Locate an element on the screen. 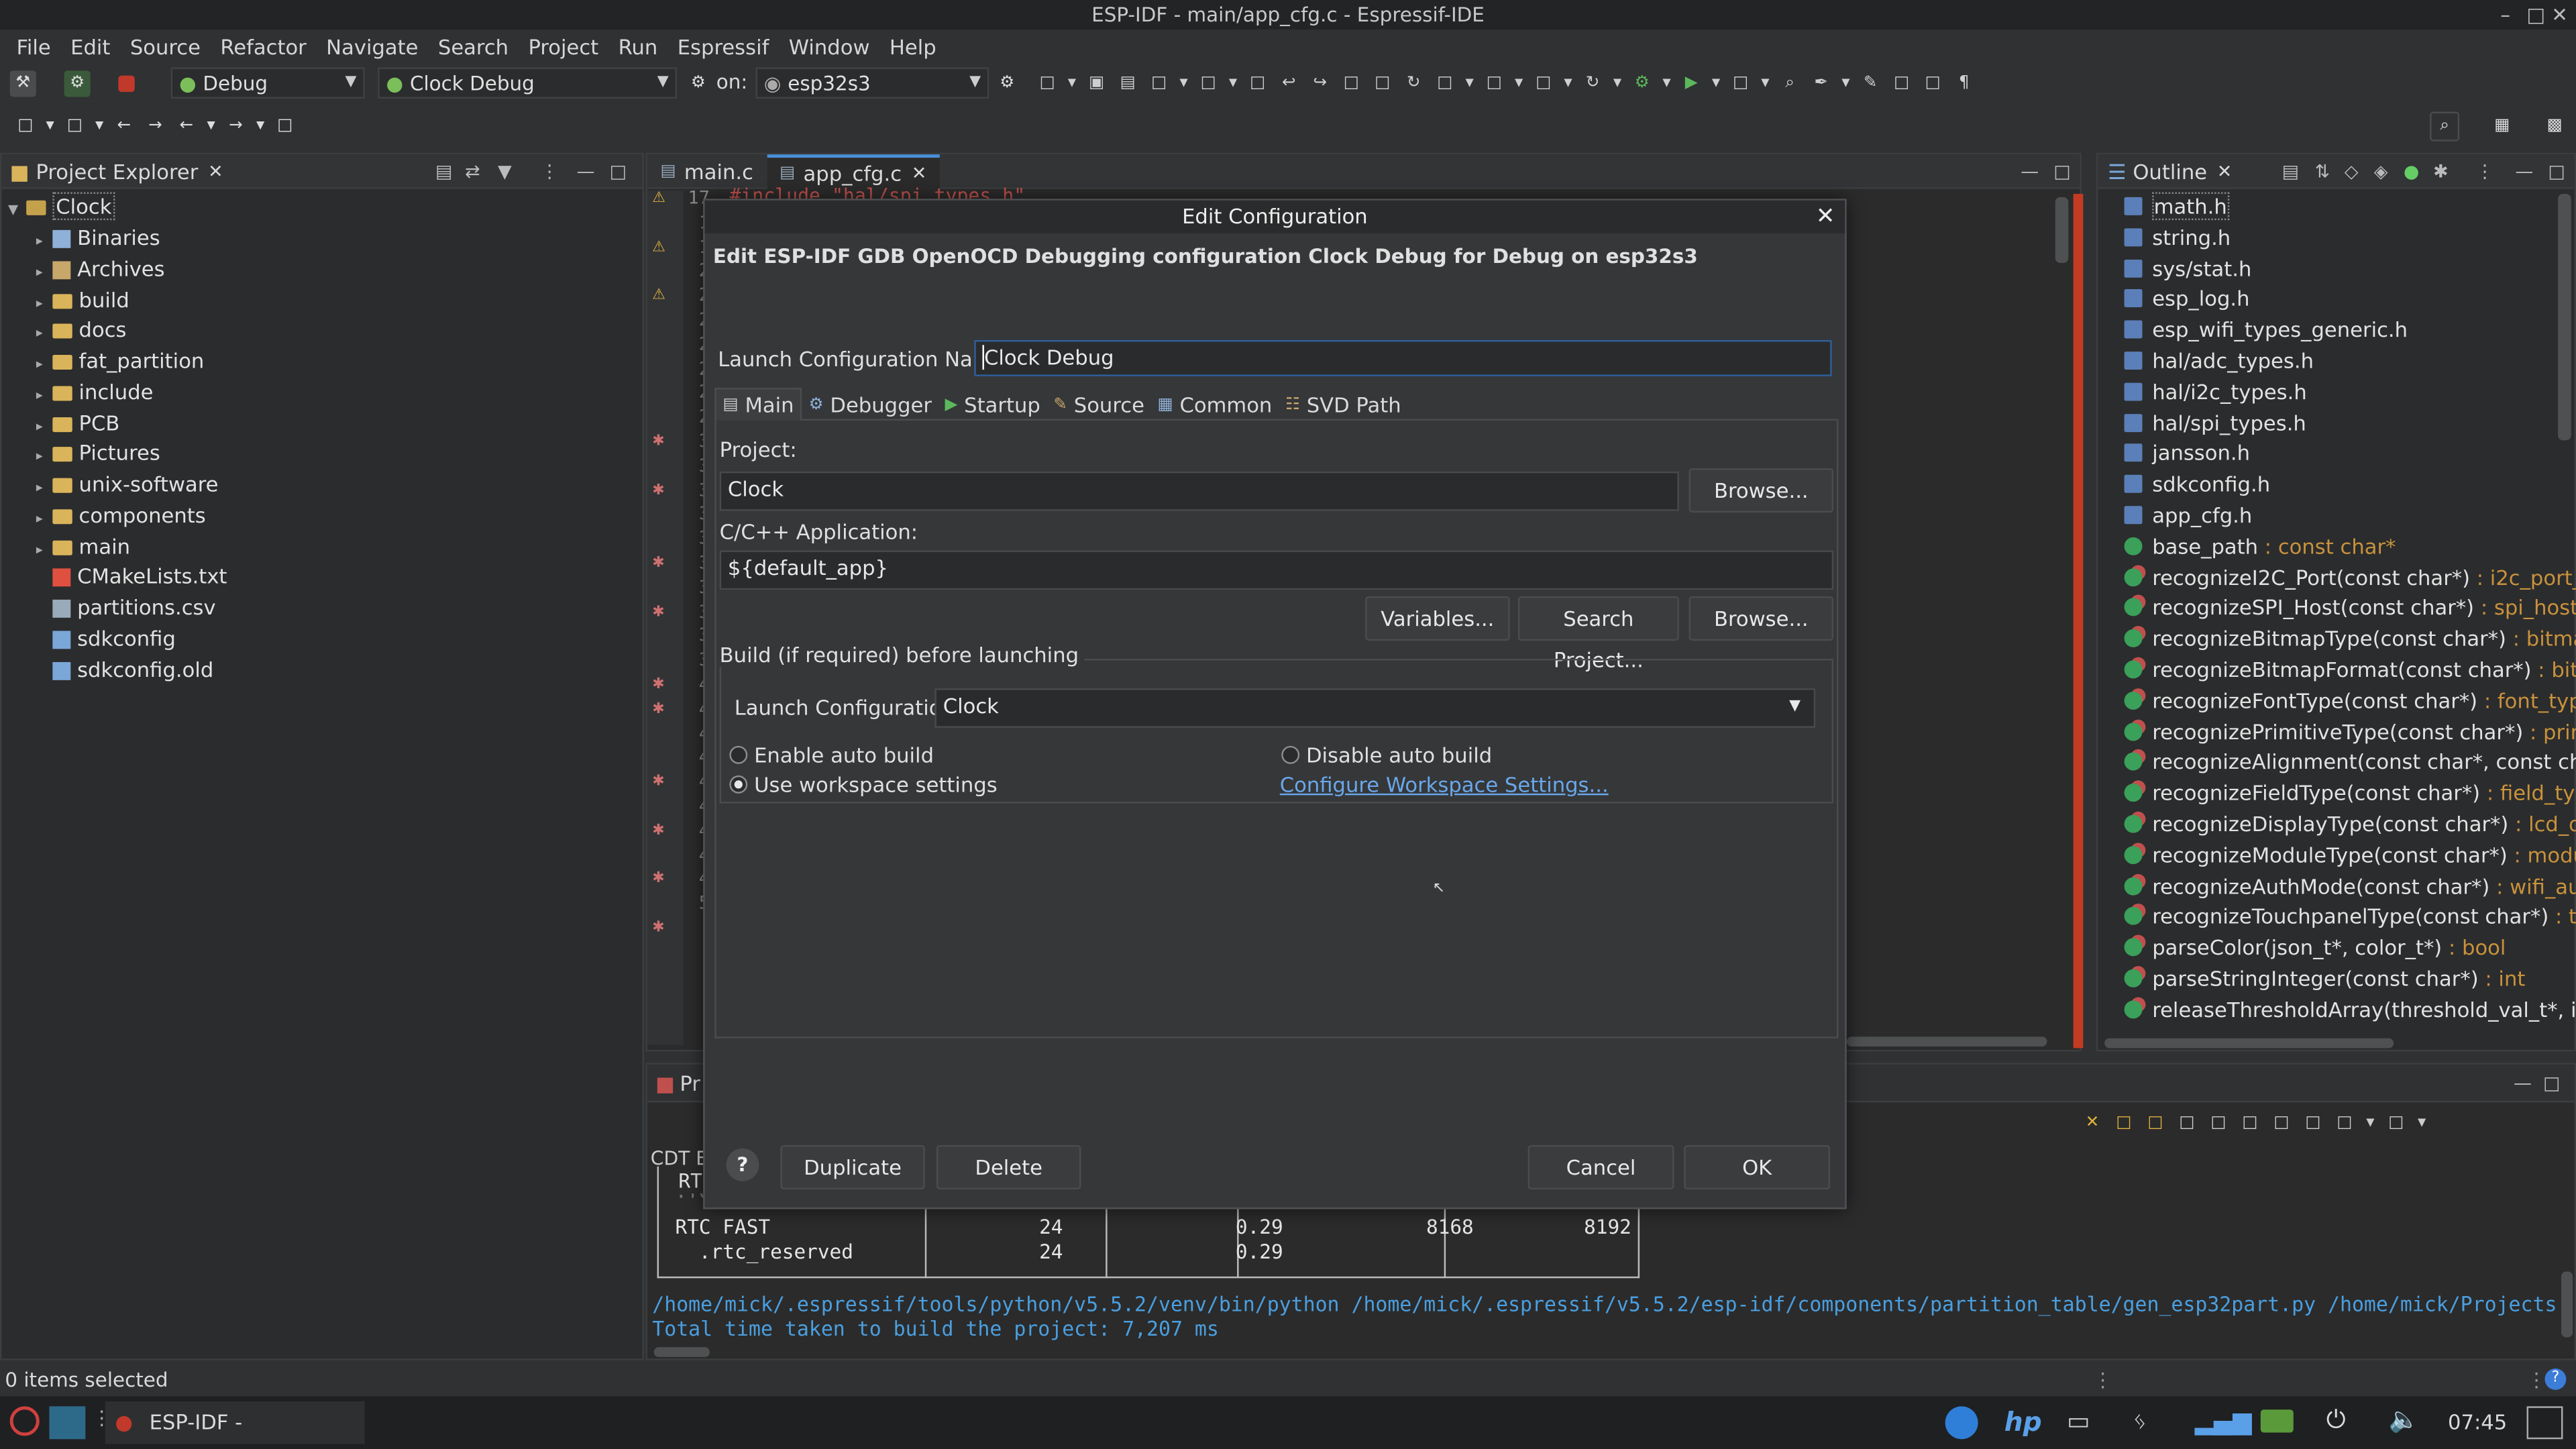 This screenshot has width=2576, height=1449. outline-hscrollbar is located at coordinates (2249, 1043).